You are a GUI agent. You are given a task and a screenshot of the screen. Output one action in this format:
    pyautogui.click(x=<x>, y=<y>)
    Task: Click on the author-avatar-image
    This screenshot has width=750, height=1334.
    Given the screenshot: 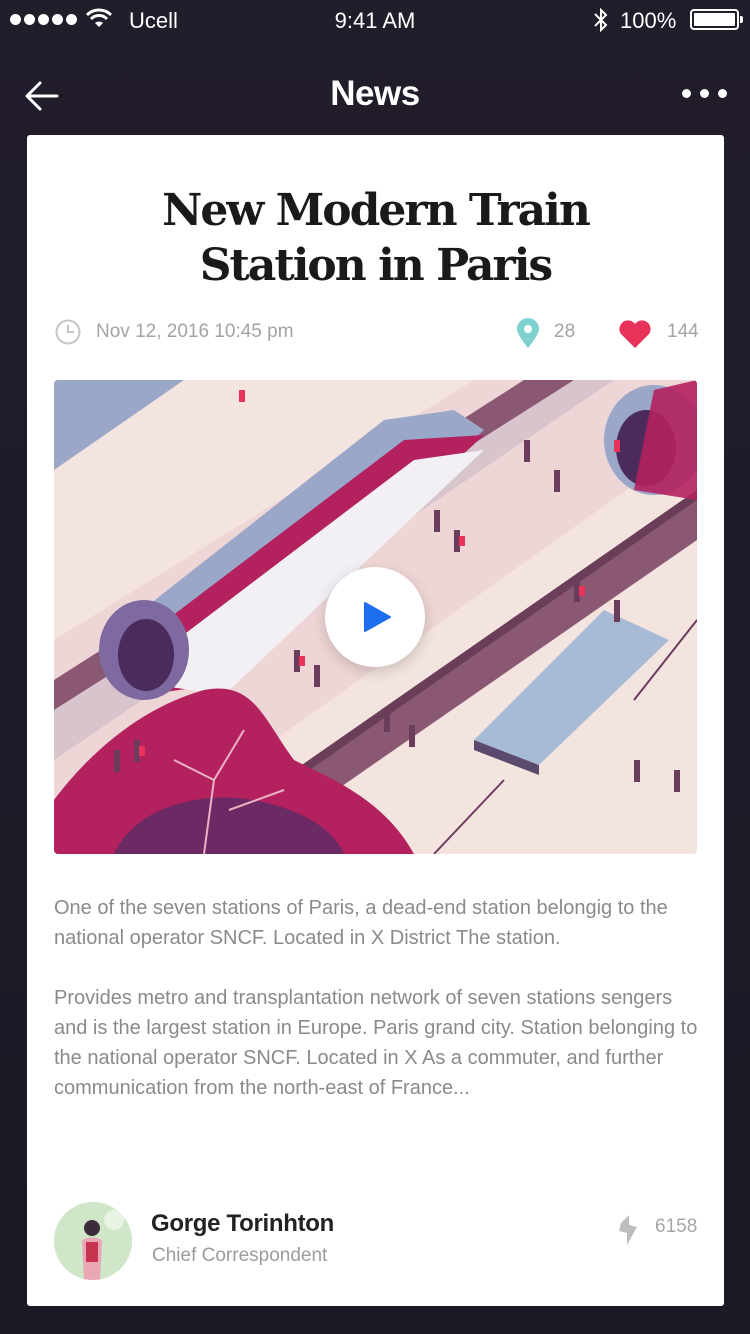 What is the action you would take?
    pyautogui.click(x=93, y=1241)
    